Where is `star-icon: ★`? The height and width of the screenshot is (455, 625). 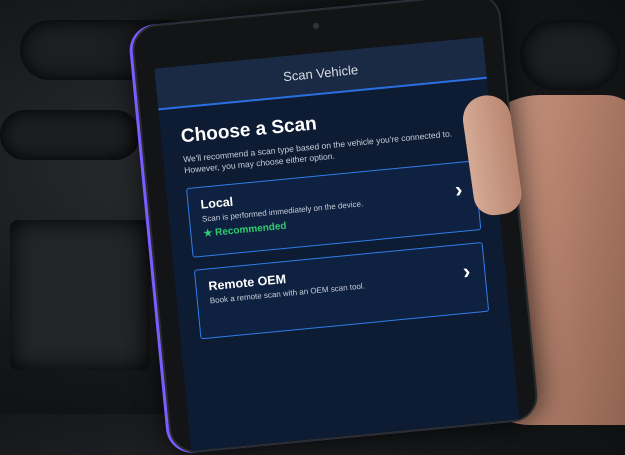
star-icon: ★ is located at coordinates (207, 233).